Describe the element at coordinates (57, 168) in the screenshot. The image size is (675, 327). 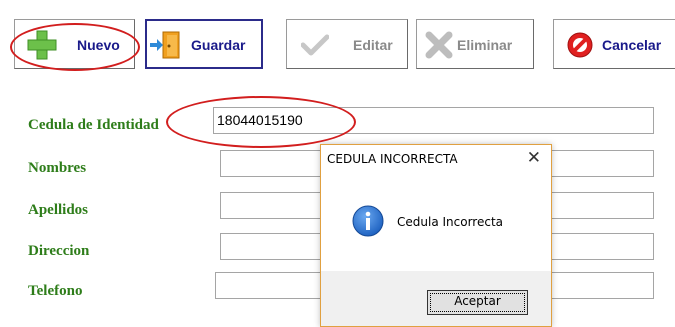
I see `nombres-label: Nombres` at that location.